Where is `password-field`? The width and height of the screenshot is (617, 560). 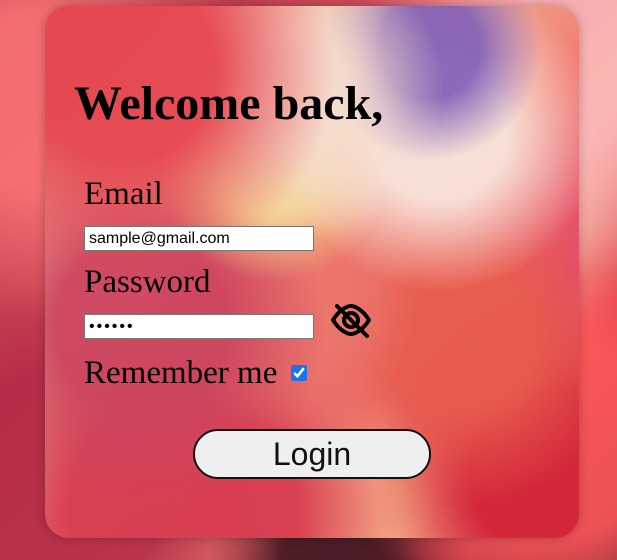 password-field is located at coordinates (199, 326).